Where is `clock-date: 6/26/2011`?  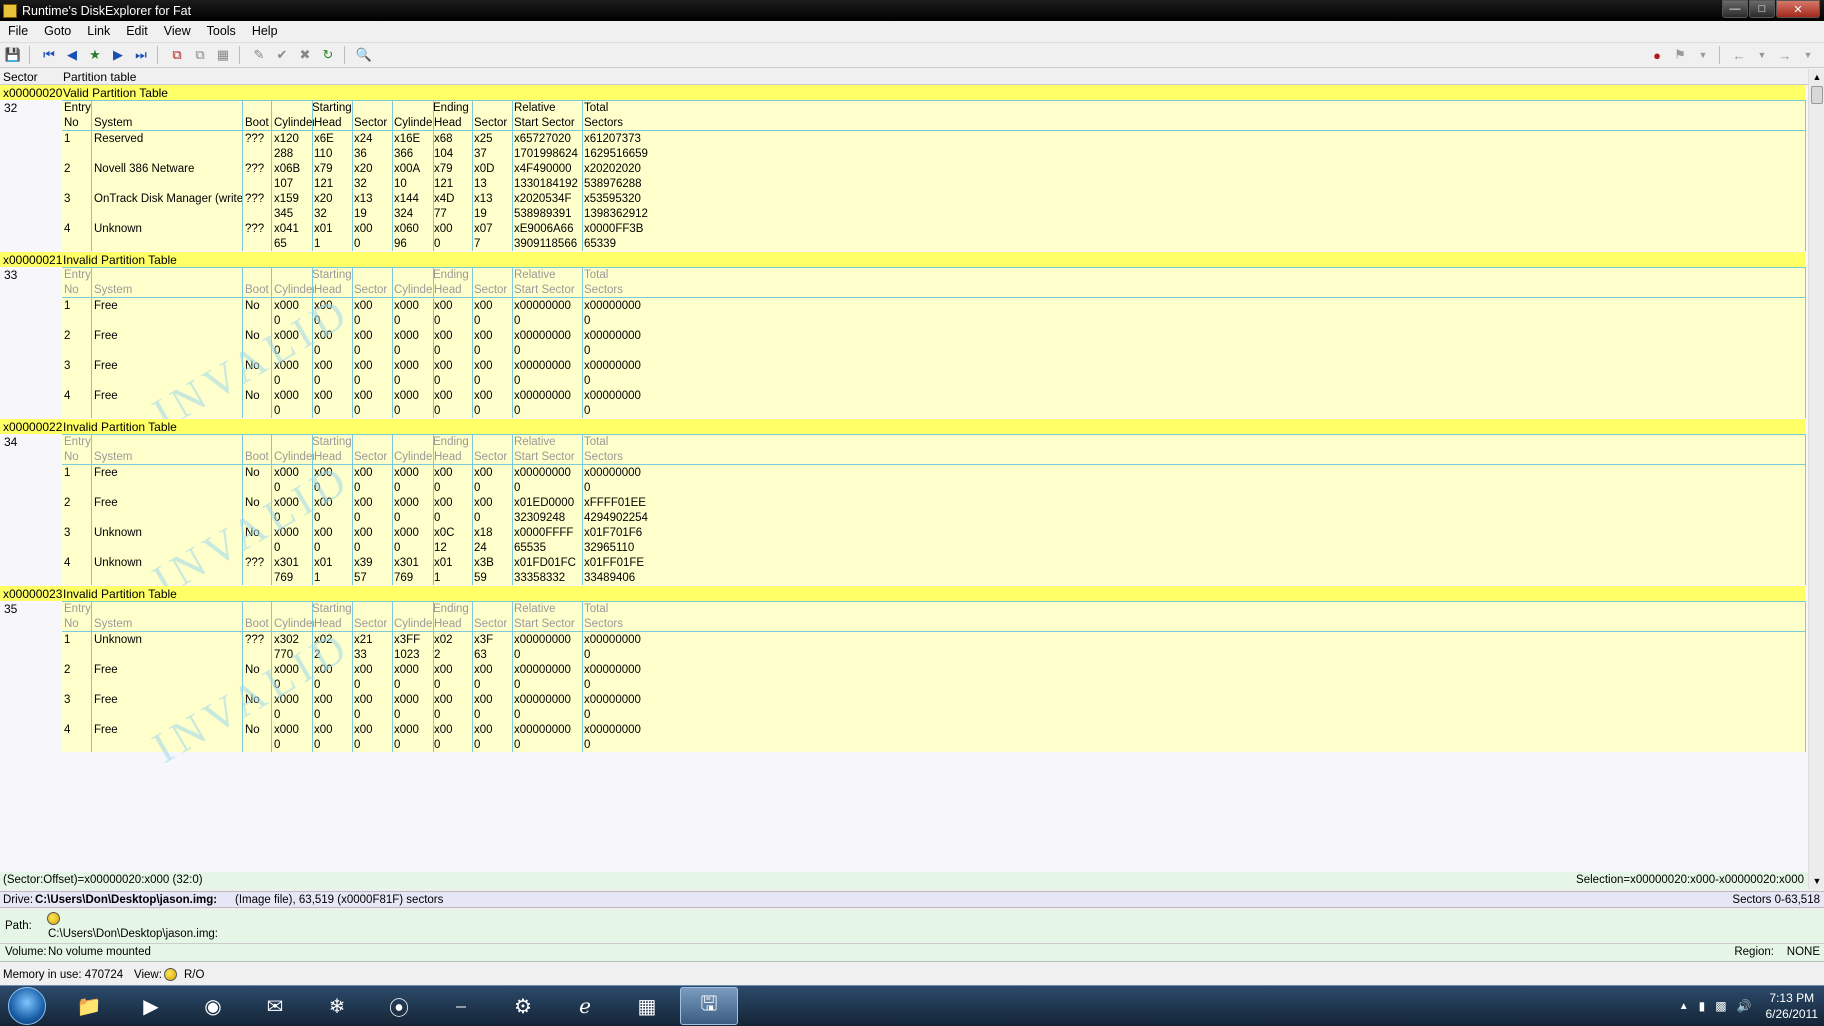 clock-date: 6/26/2011 is located at coordinates (1792, 1014).